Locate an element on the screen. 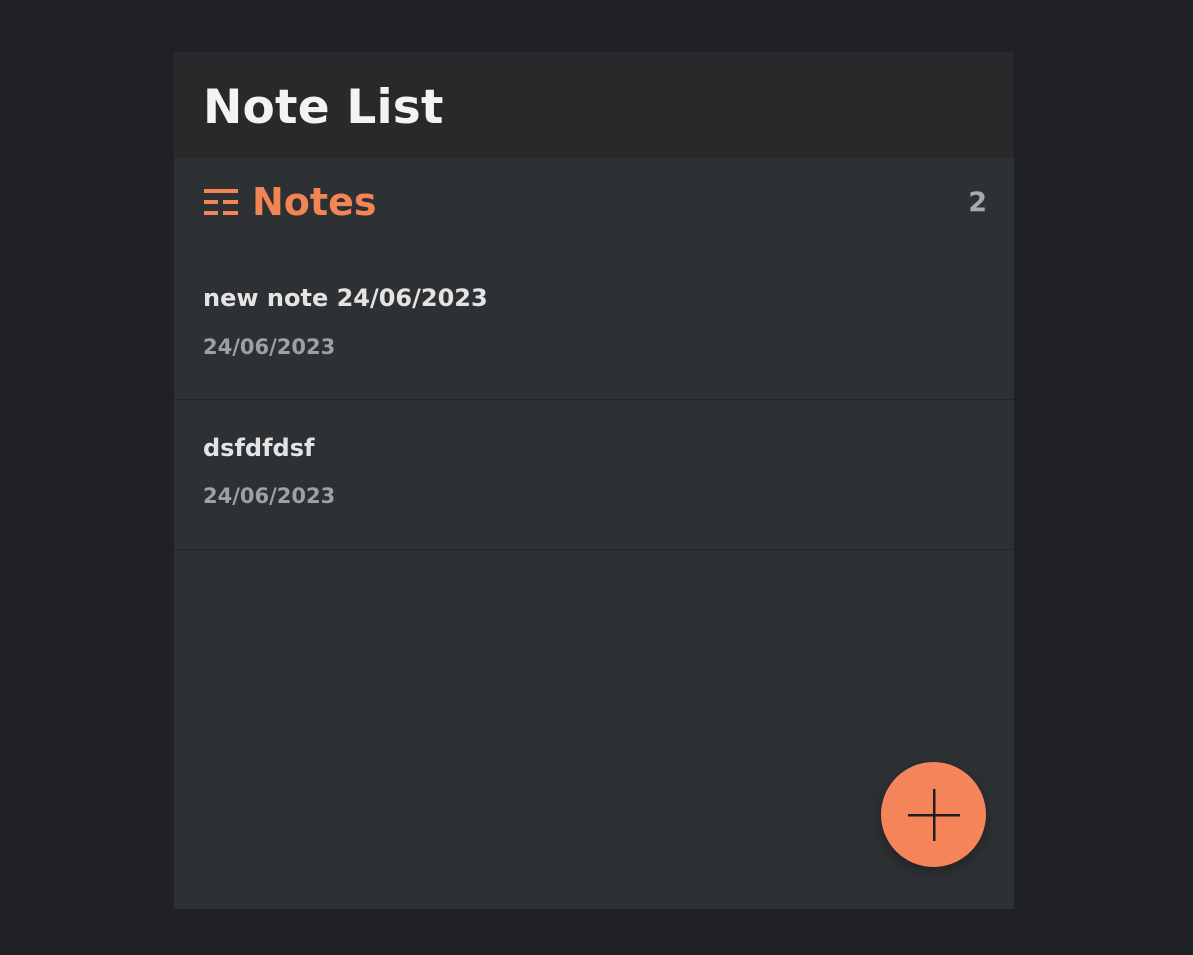 Image resolution: width=1193 pixels, height=955 pixels. app-header: Note List is located at coordinates (594, 105).